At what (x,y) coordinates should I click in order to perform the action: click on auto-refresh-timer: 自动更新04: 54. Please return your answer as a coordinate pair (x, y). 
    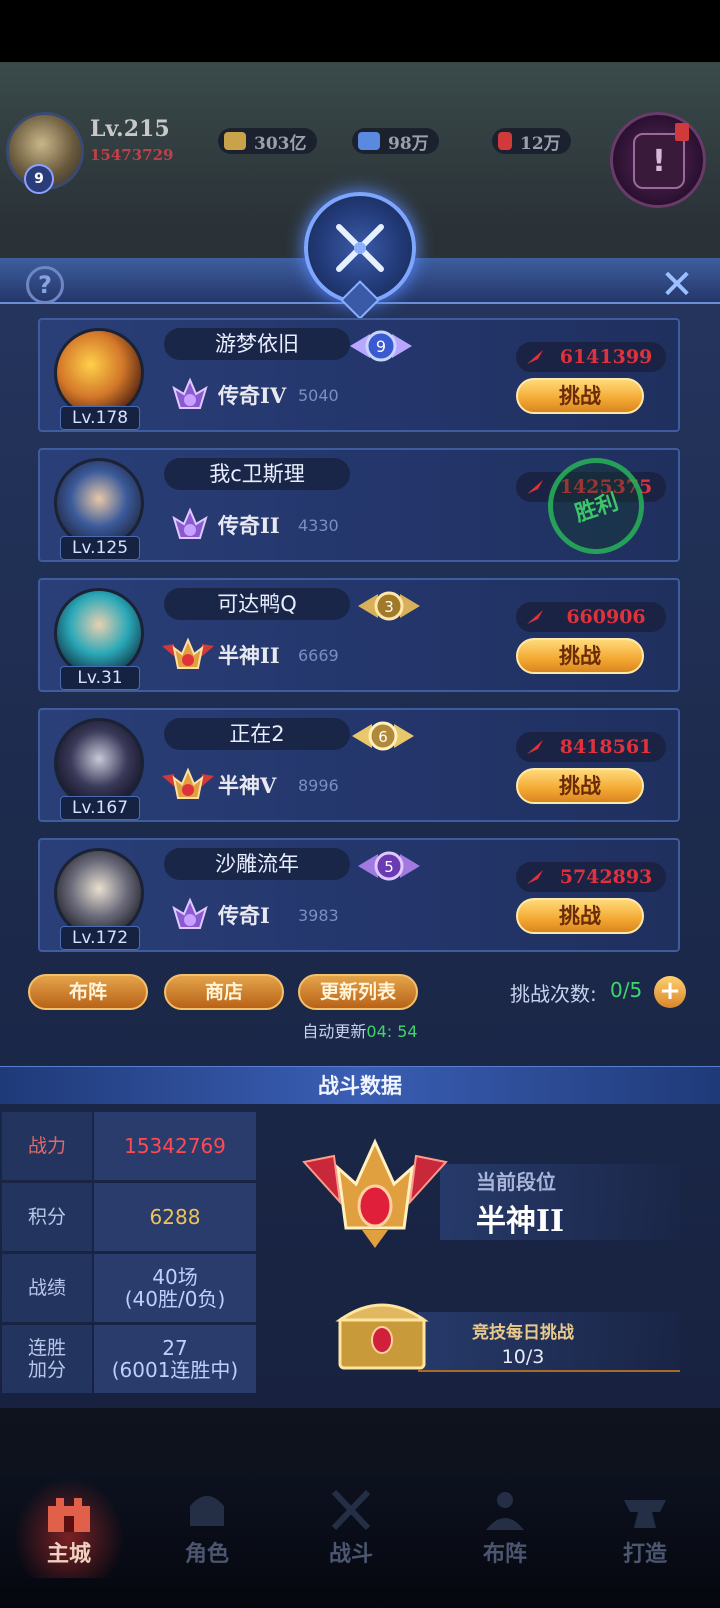
    Looking at the image, I should click on (360, 1030).